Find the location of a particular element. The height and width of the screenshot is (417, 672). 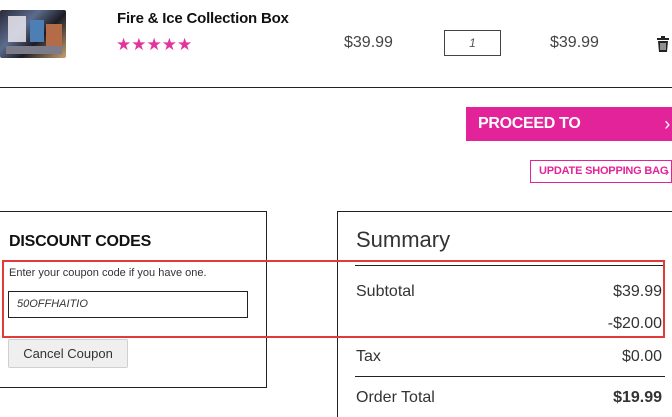

product-unit-price: $39.99 is located at coordinates (368, 42).